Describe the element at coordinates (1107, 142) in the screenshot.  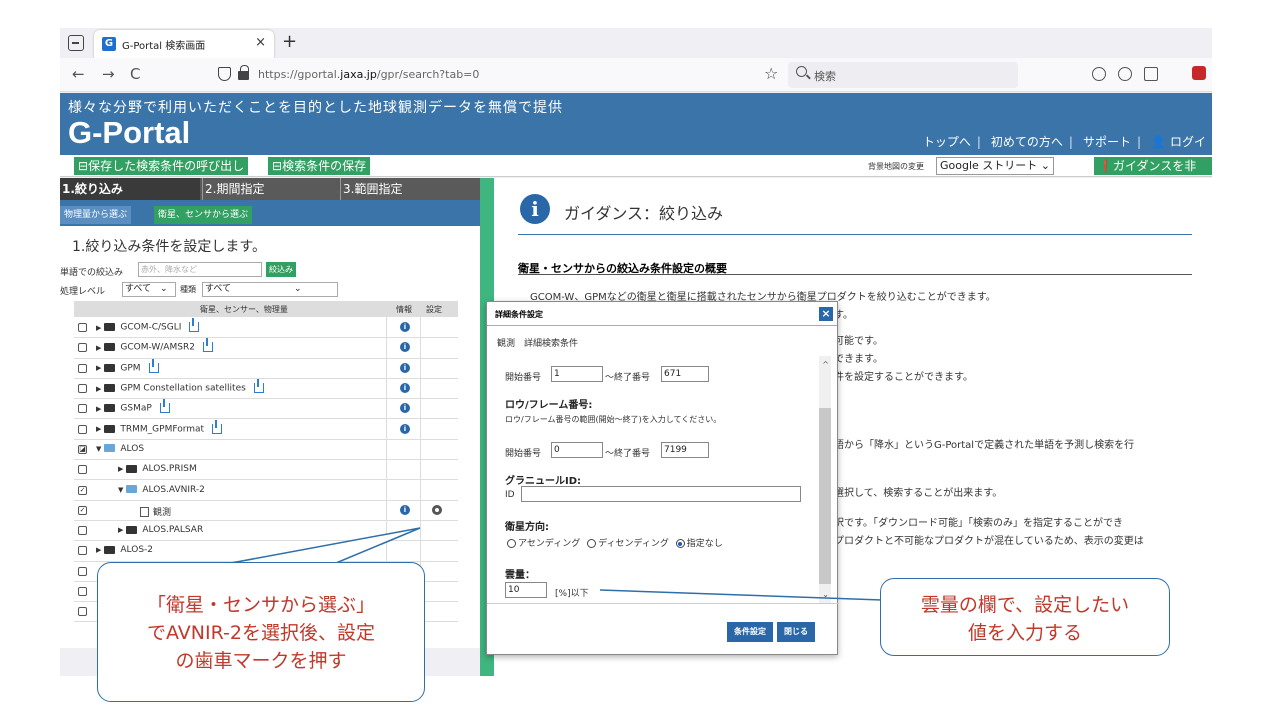
I see `nav-support: サポート` at that location.